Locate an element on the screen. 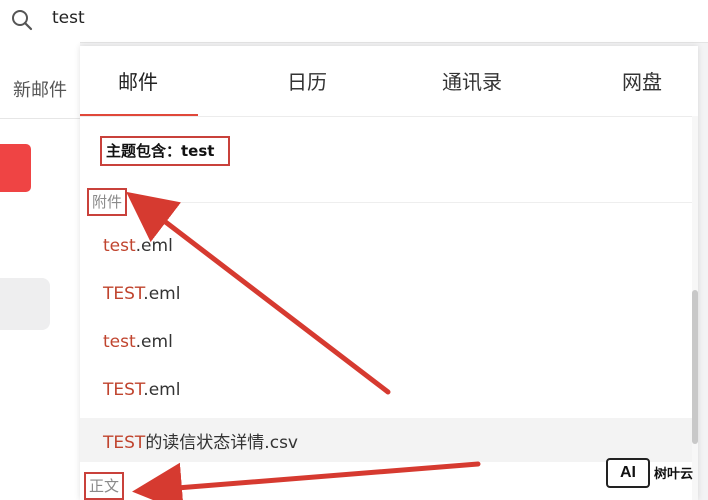 The image size is (708, 500). watermark-text: 树叶云 is located at coordinates (674, 474).